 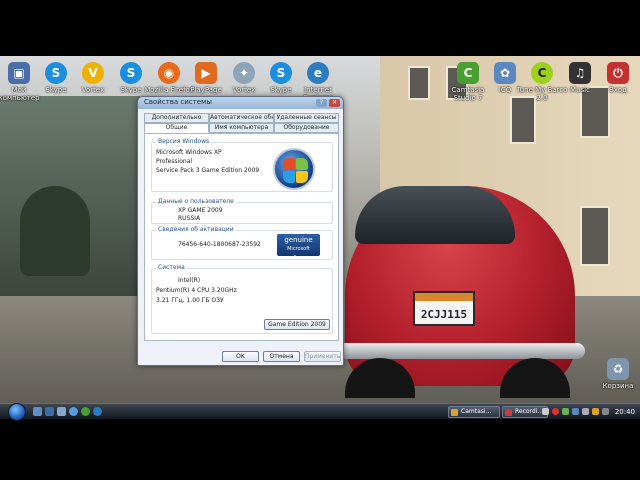 What do you see at coordinates (189, 152) in the screenshot?
I see `os-name: Microsoft Windows XP` at bounding box center [189, 152].